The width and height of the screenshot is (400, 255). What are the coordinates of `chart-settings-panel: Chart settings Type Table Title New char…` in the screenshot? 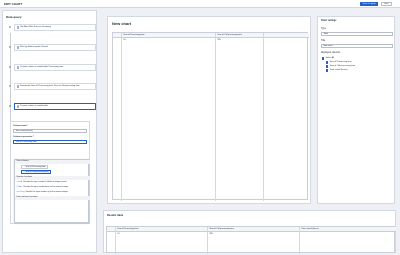 It's located at (356, 110).